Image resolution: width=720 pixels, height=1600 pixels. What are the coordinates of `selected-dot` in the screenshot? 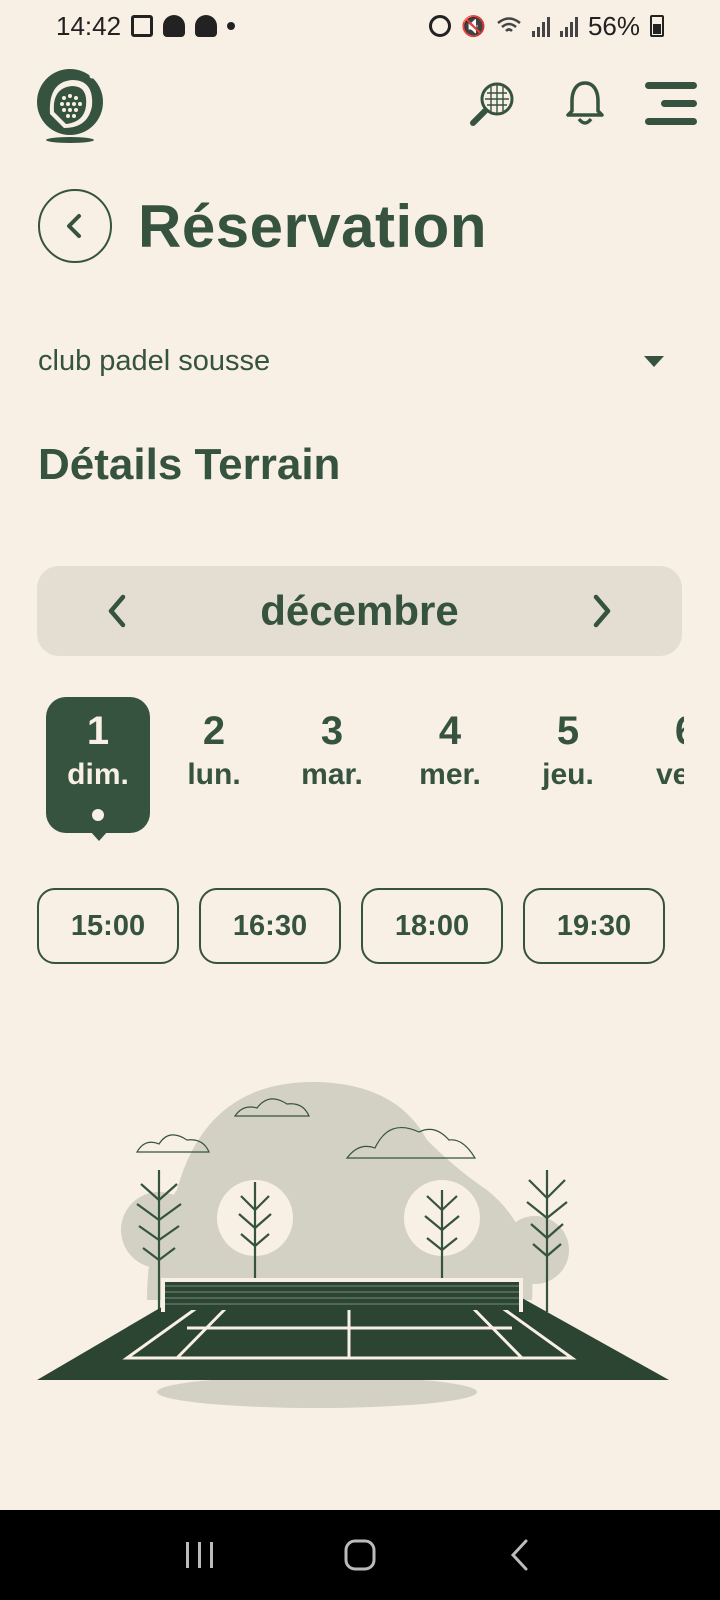 It's located at (98, 815).